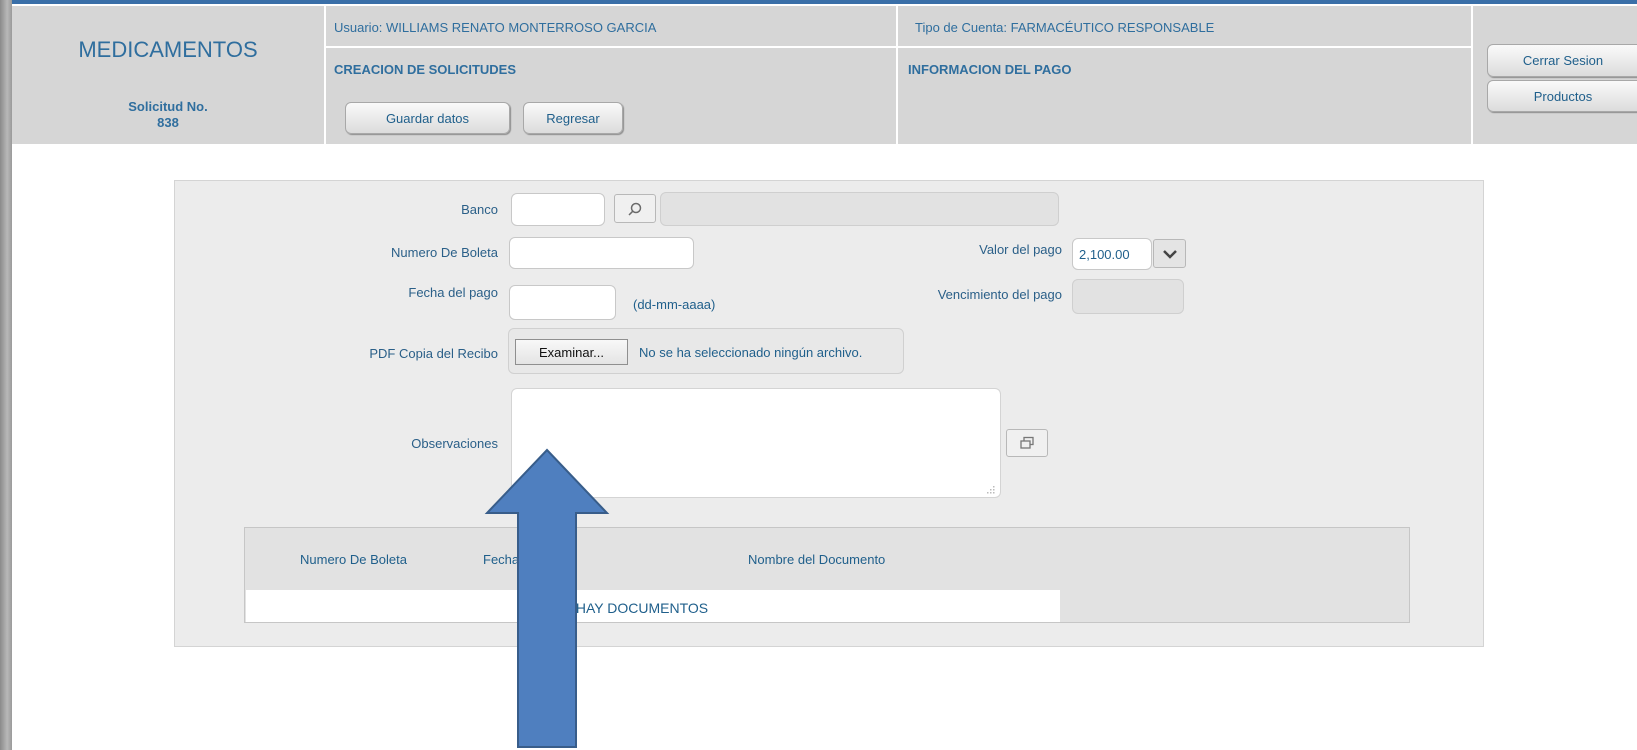 The width and height of the screenshot is (1637, 750). I want to click on resize-handle-icon, so click(990, 488).